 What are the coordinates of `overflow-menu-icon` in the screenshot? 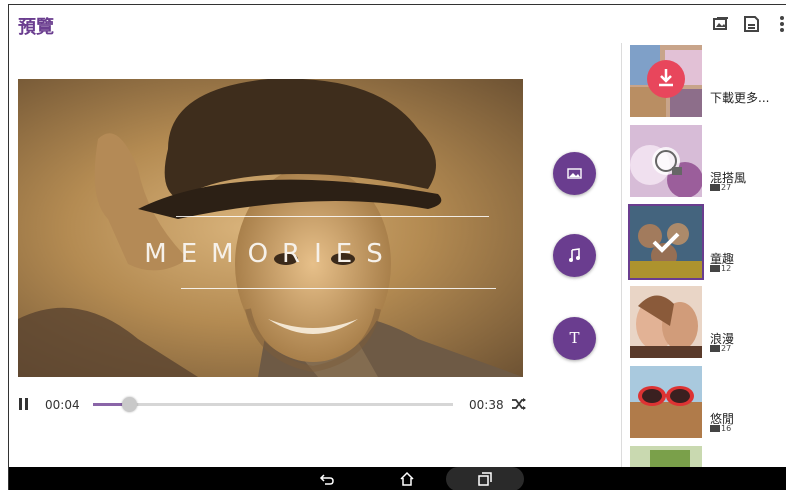 It's located at (779, 24).